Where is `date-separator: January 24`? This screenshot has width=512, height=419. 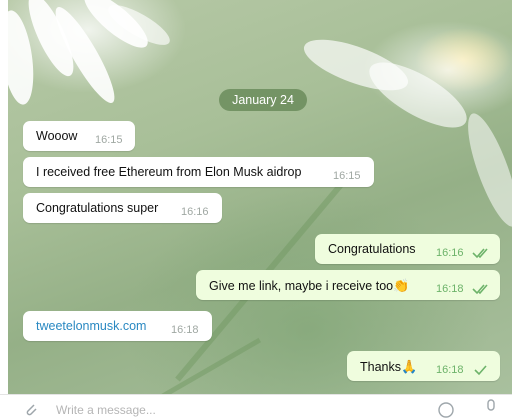 date-separator: January 24 is located at coordinates (263, 100).